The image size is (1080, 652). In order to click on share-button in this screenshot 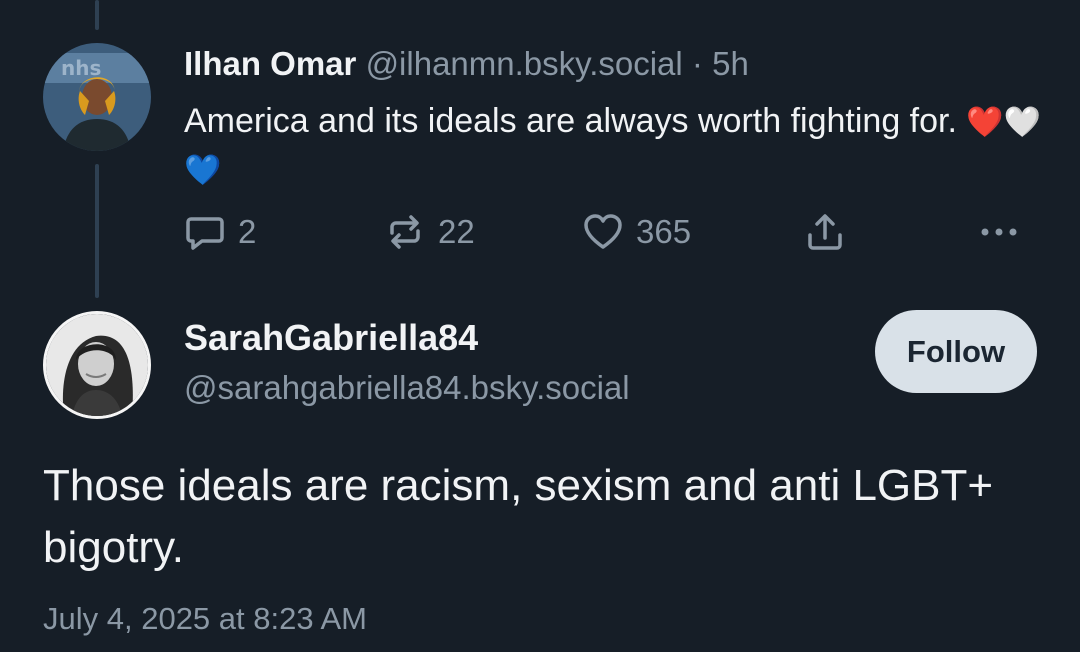, I will do `click(831, 232)`.